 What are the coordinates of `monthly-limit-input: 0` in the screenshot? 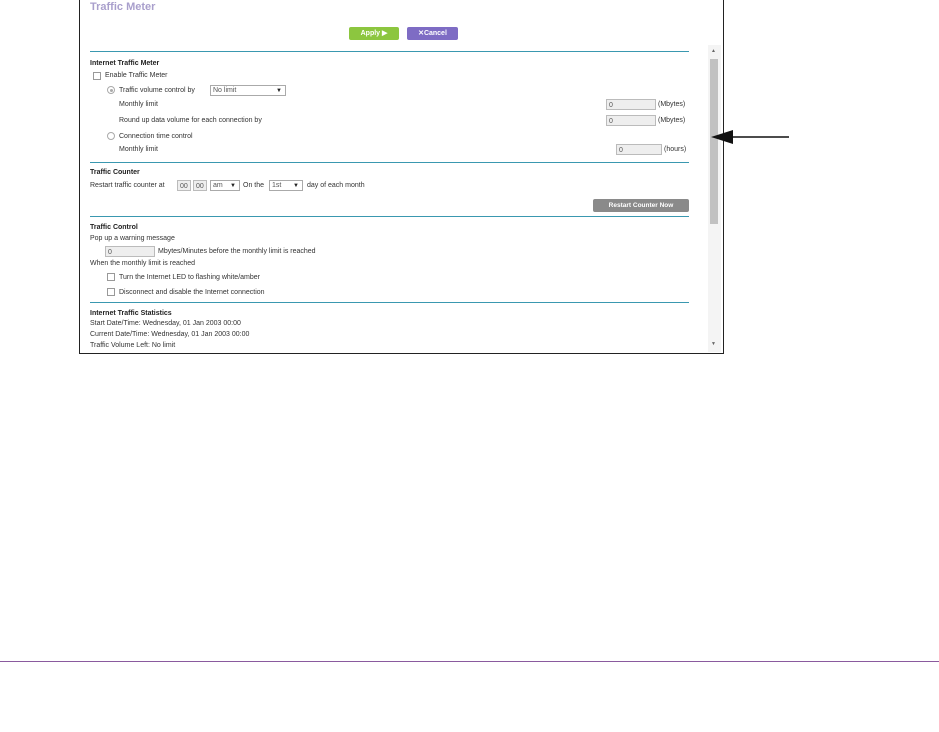 It's located at (631, 104).